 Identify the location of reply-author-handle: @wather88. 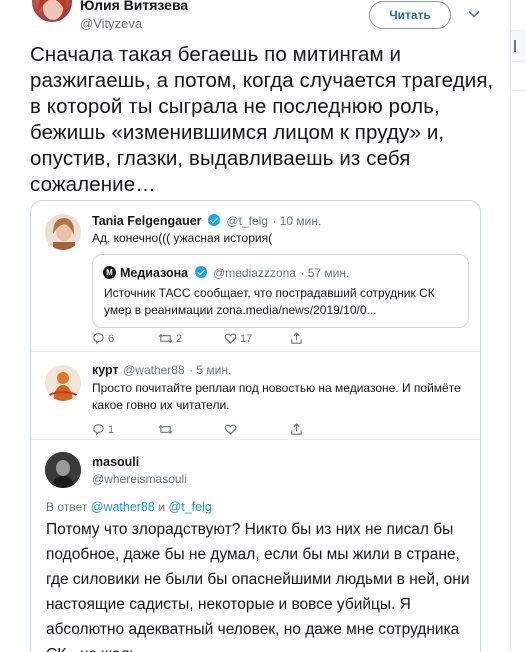
(154, 370).